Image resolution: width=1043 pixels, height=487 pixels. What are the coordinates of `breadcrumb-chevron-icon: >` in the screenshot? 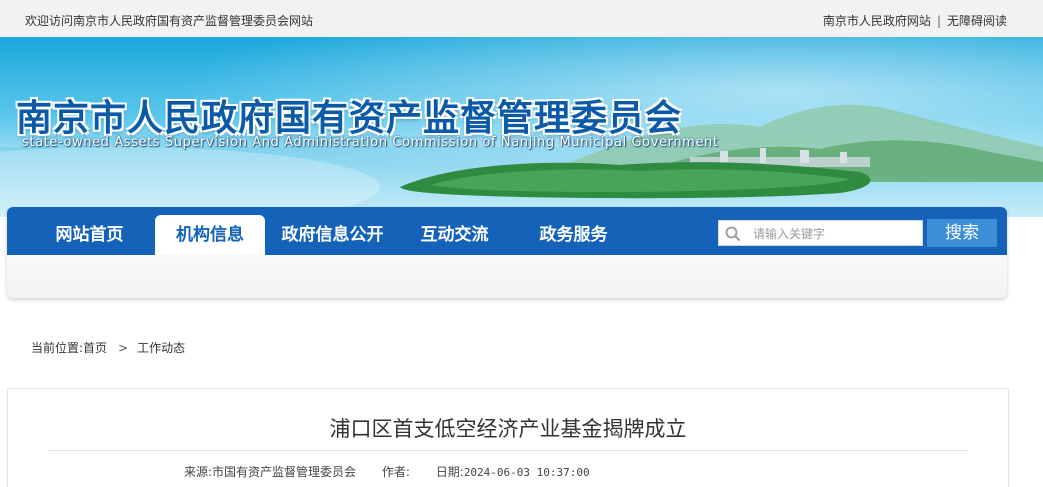 It's located at (123, 348).